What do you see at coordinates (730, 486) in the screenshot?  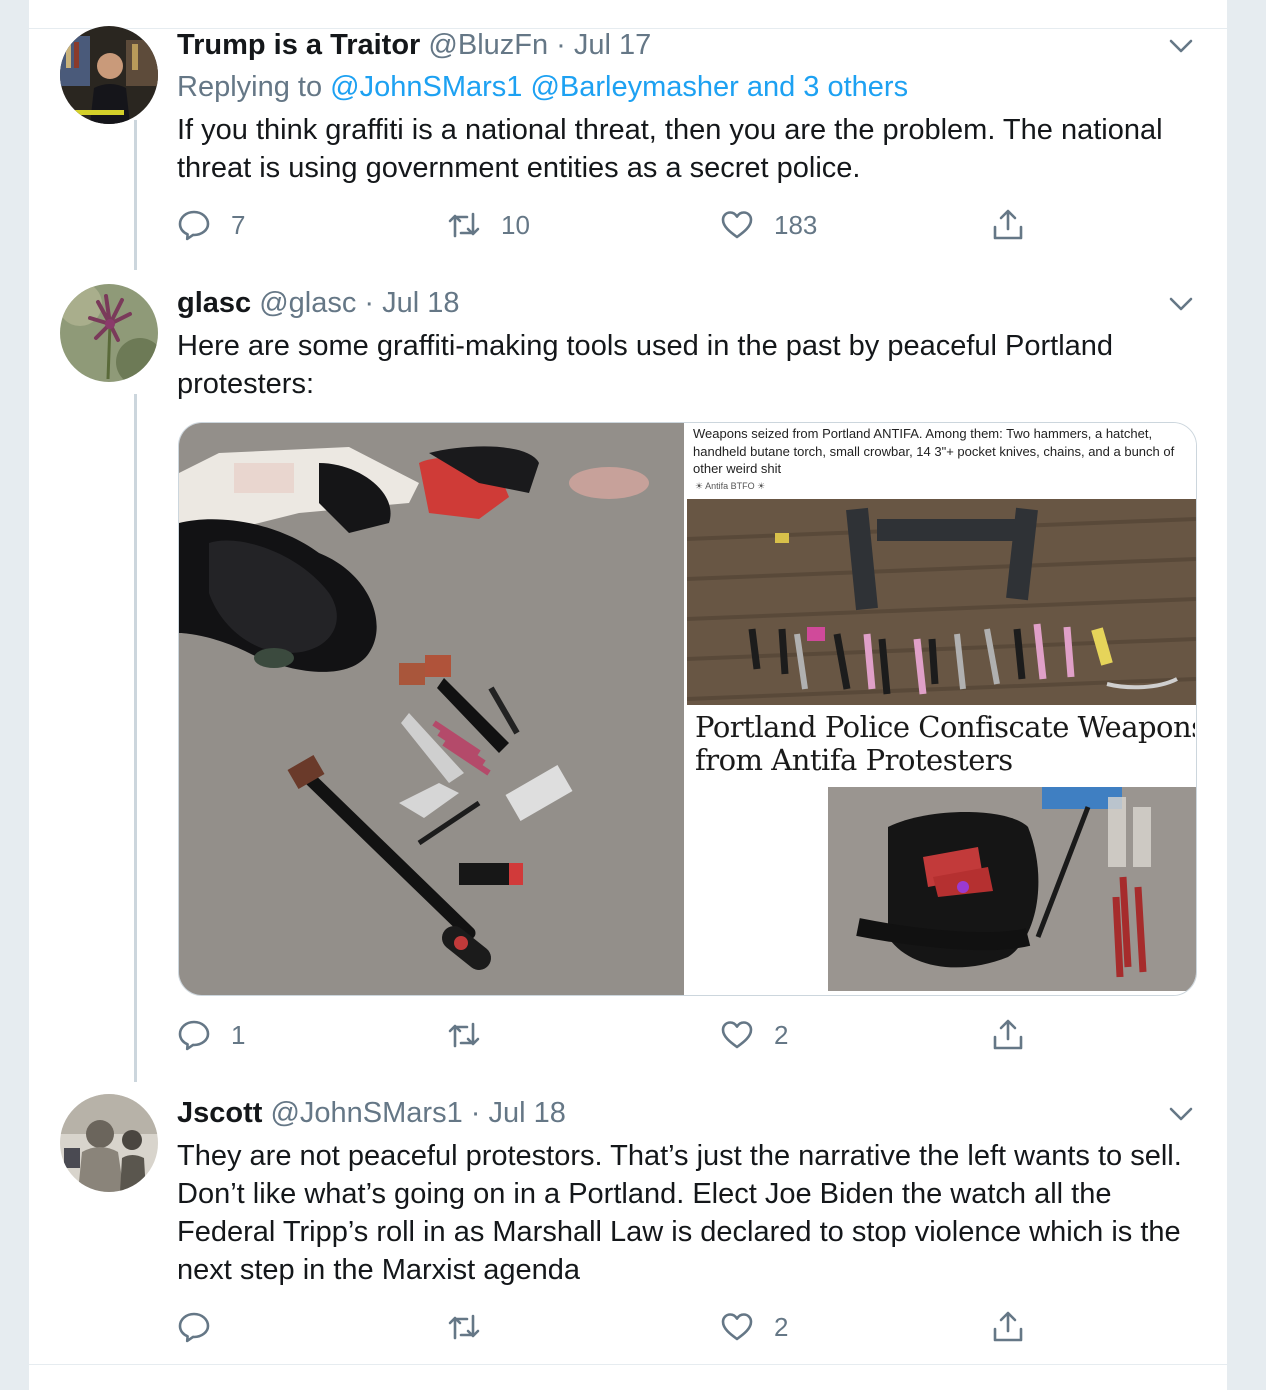 I see `media-caption-tag: ☀ Antifa BTFO ☀` at bounding box center [730, 486].